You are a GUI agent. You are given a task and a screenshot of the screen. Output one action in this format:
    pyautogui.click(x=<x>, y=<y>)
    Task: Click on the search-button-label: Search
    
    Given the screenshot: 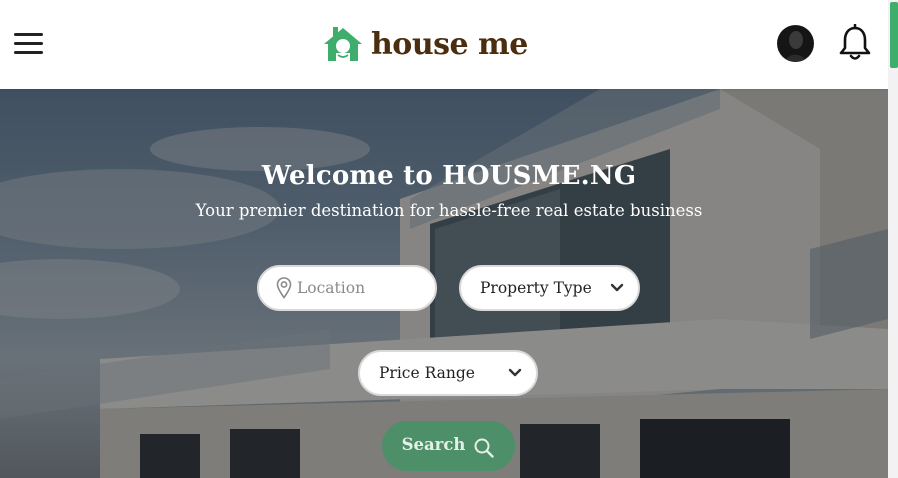 What is the action you would take?
    pyautogui.click(x=433, y=444)
    